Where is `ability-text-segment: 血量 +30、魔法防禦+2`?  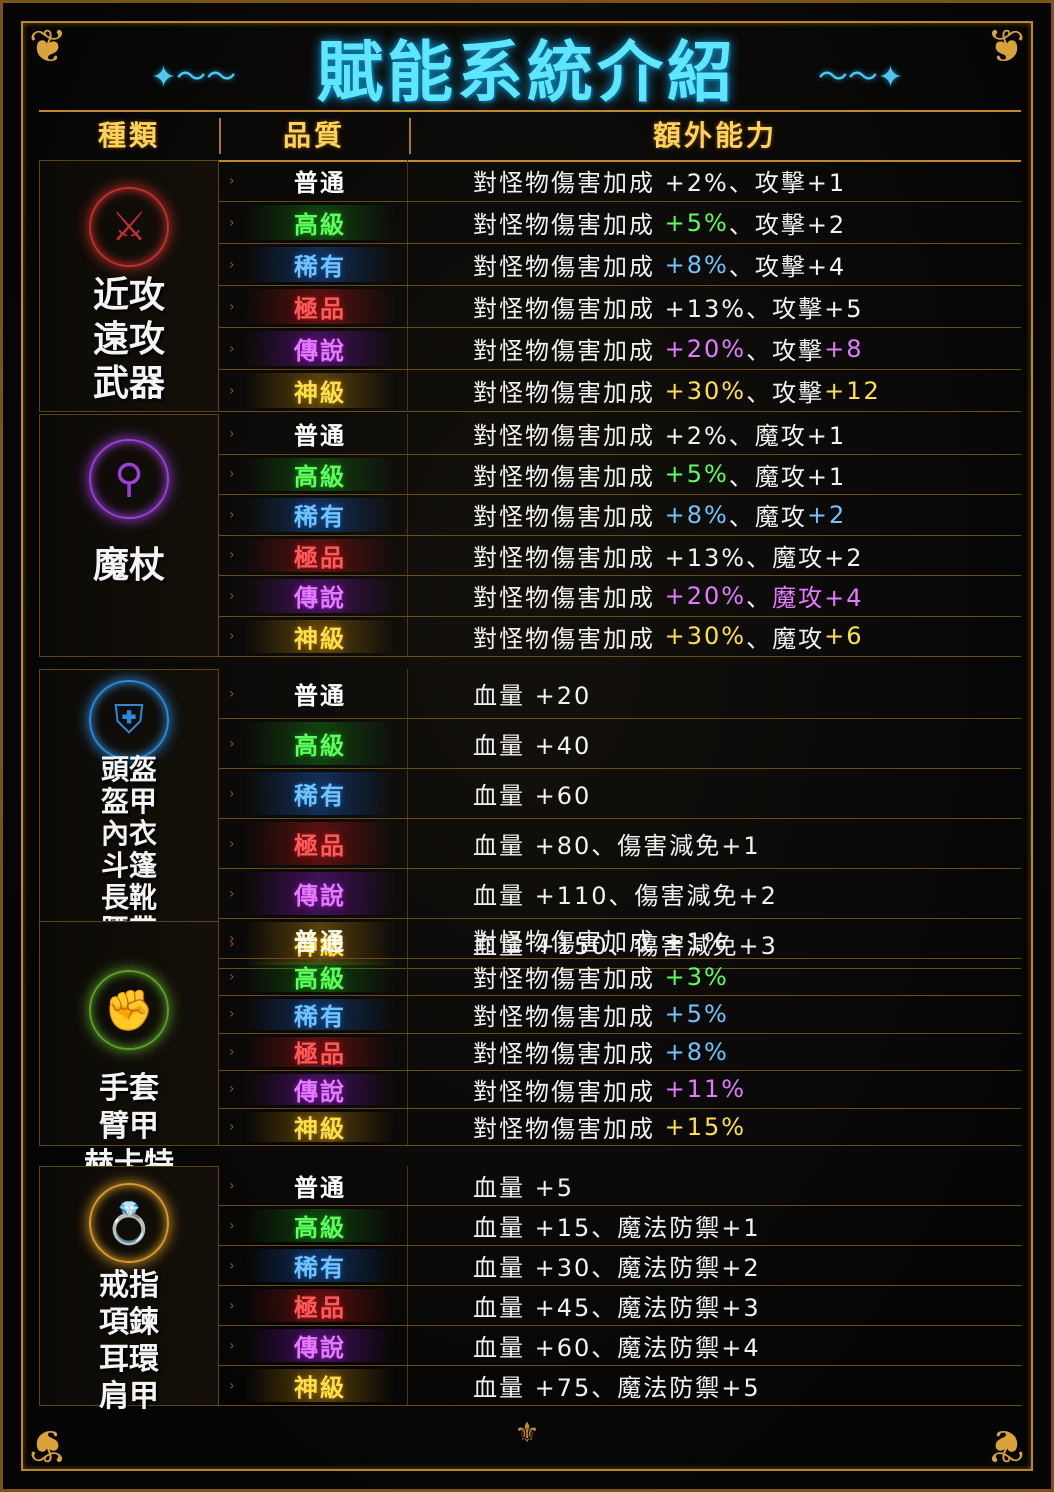 ability-text-segment: 血量 +30、魔法防禦+2 is located at coordinates (617, 1268).